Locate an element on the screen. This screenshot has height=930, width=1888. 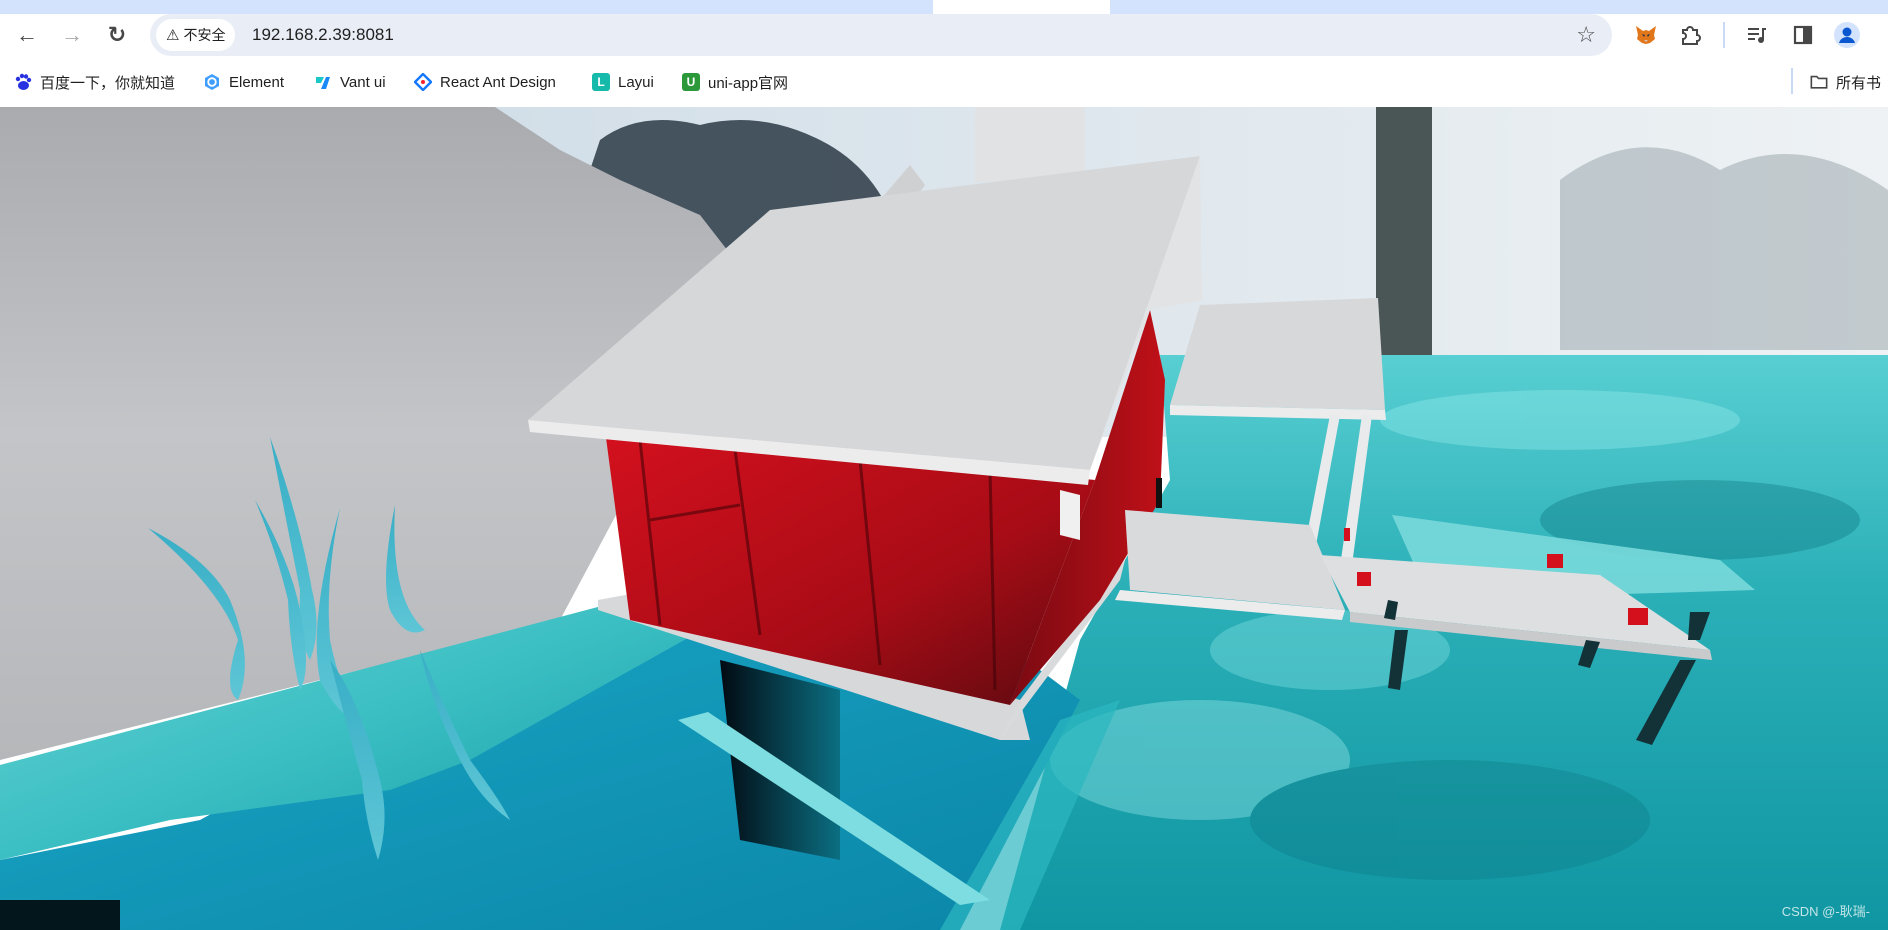
dark-rock is located at coordinates (60, 915).